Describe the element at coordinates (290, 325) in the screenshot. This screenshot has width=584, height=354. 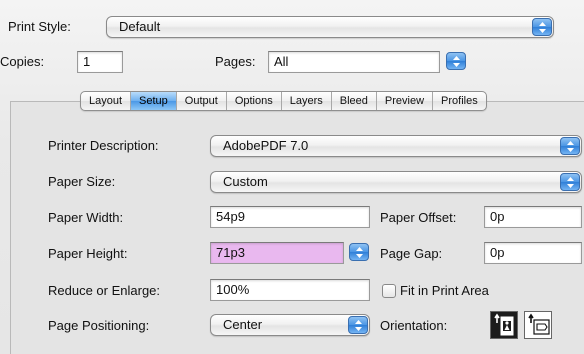
I see `page-positioning-popup: Center` at that location.